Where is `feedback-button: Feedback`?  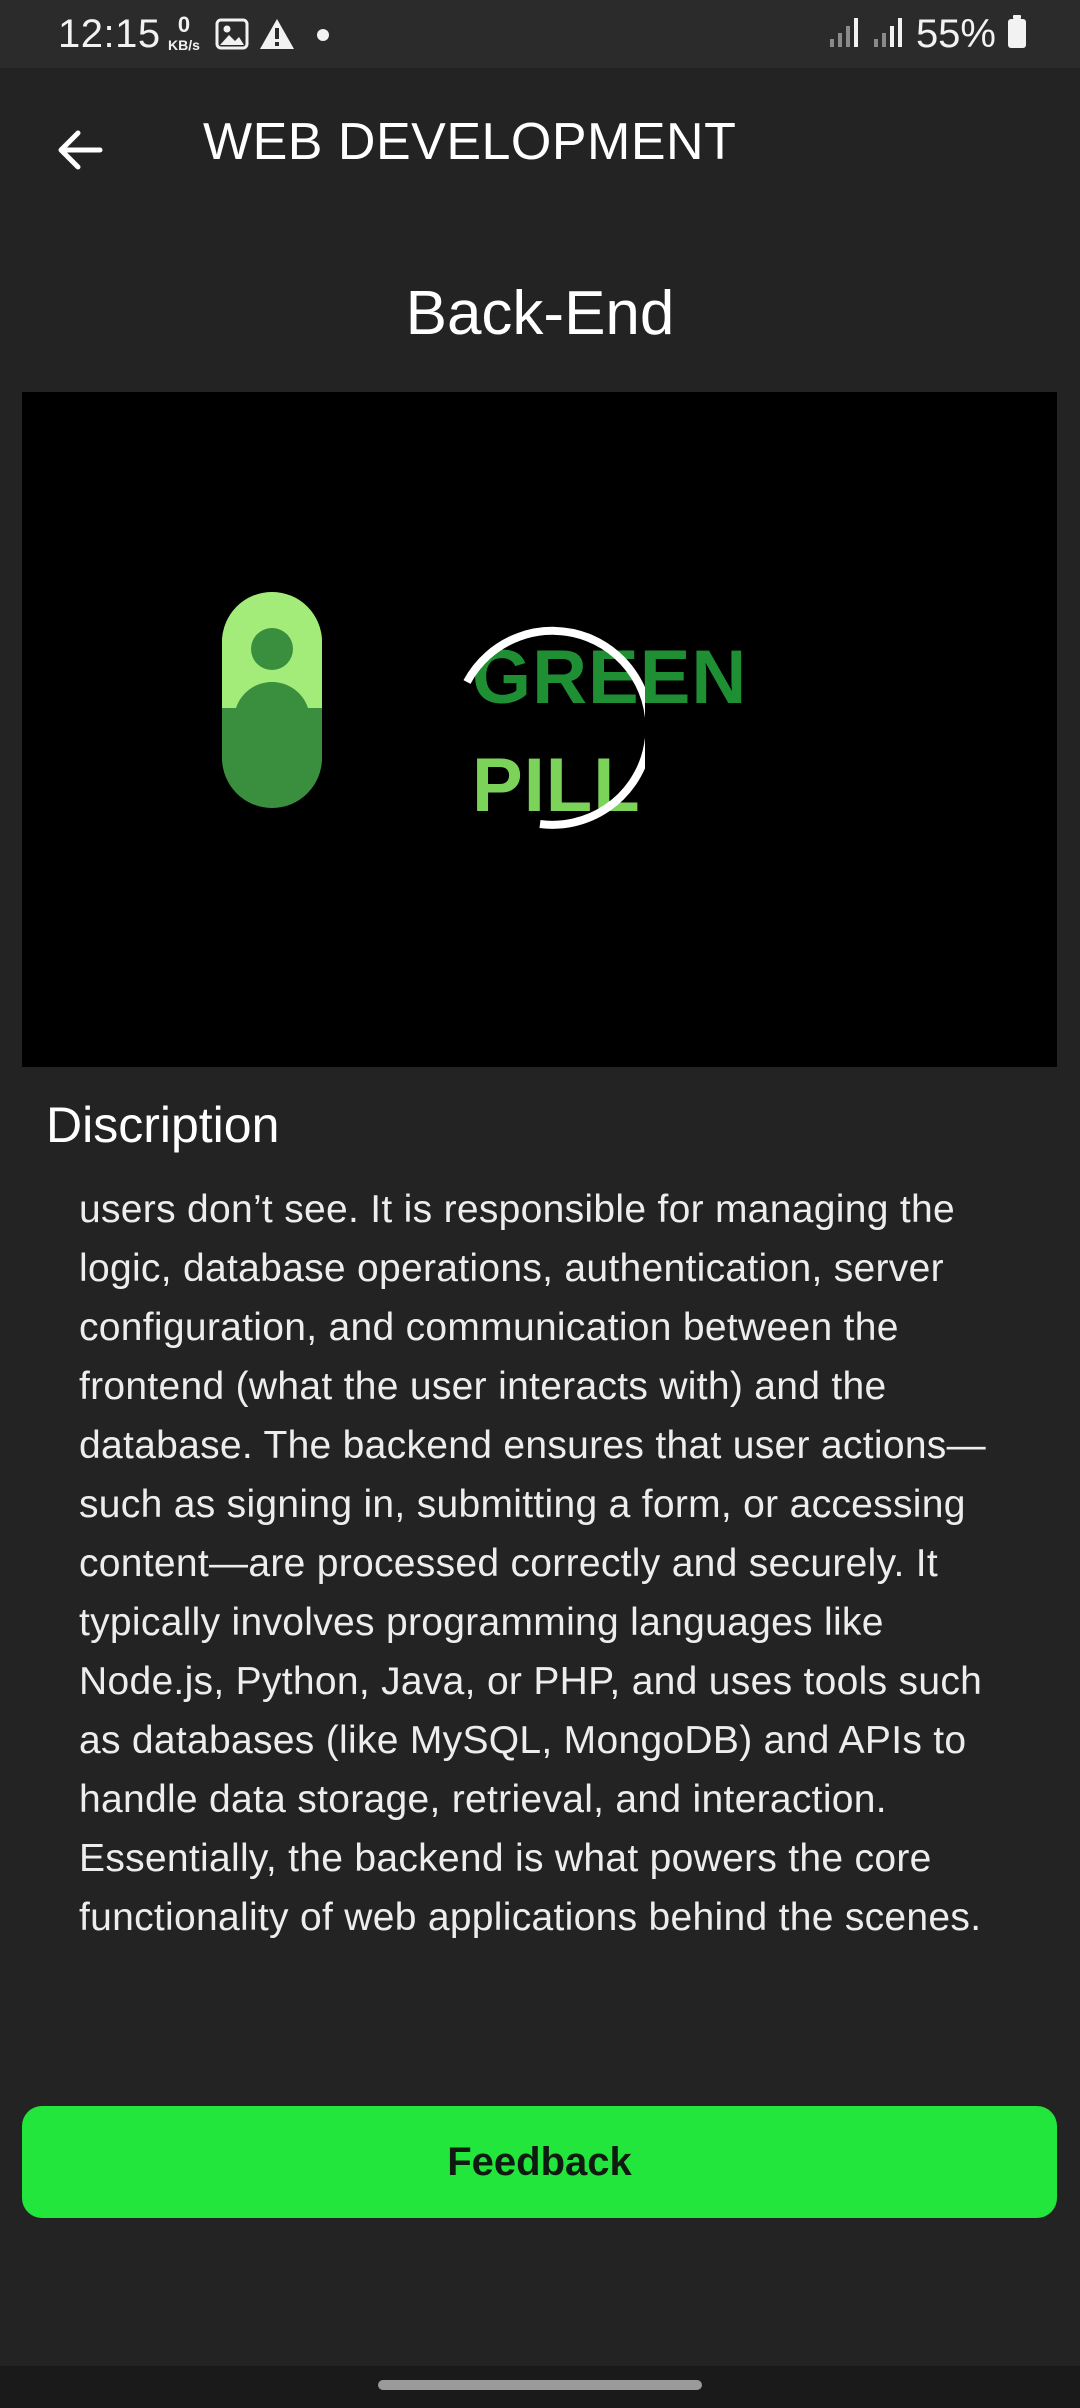
feedback-button: Feedback is located at coordinates (539, 2162).